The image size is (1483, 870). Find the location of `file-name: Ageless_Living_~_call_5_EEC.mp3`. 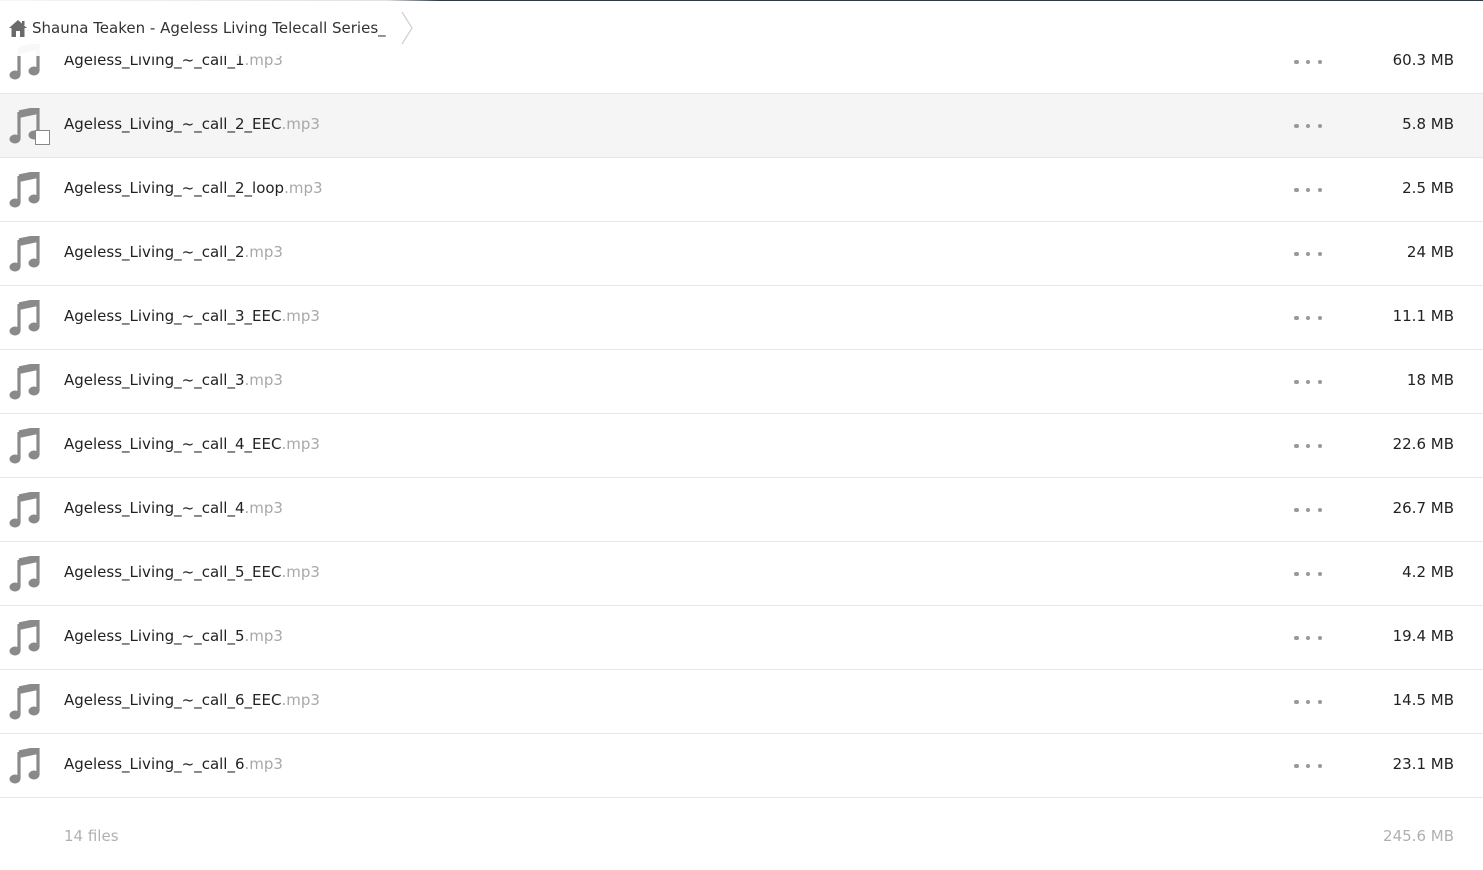

file-name: Ageless_Living_~_call_5_EEC.mp3 is located at coordinates (192, 572).